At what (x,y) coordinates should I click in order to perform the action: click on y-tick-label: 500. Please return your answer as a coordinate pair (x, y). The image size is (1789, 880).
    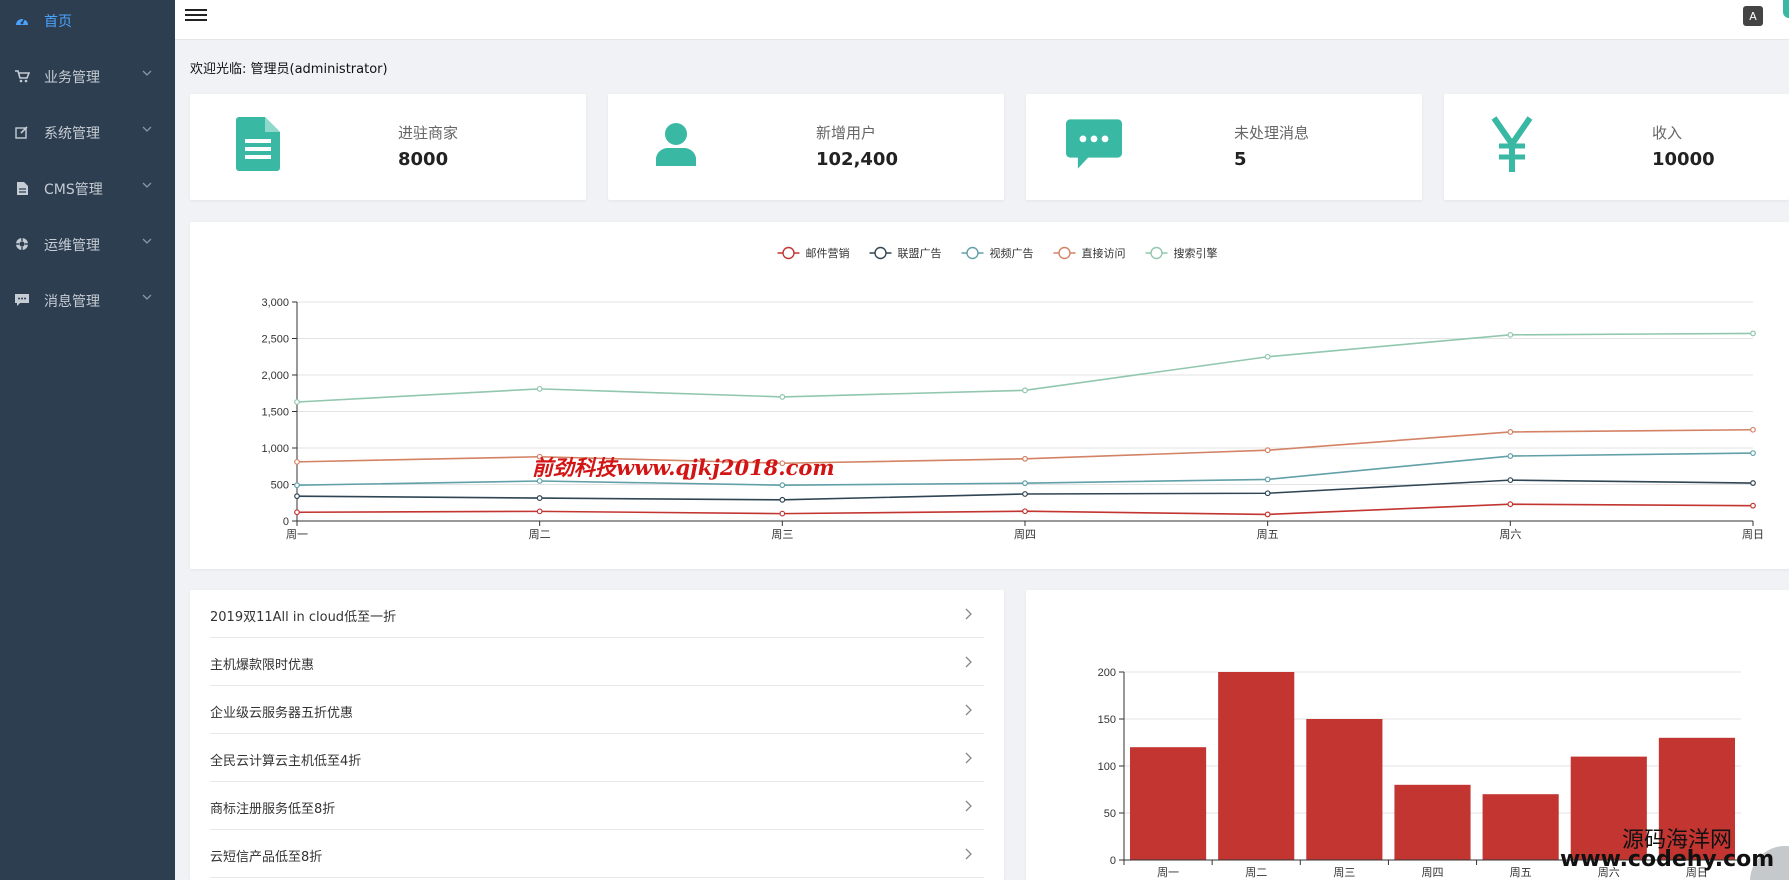
    Looking at the image, I should click on (280, 486).